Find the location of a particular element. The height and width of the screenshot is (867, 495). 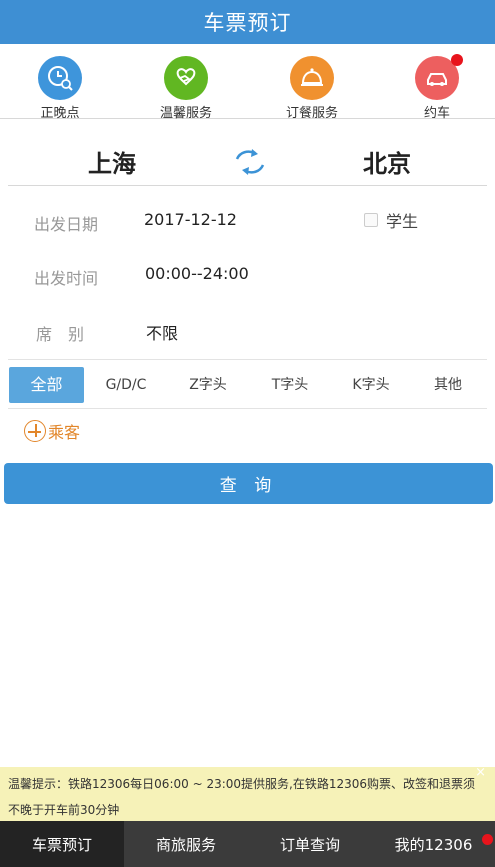

tab-business-travel: 商旅服务 is located at coordinates (186, 844).